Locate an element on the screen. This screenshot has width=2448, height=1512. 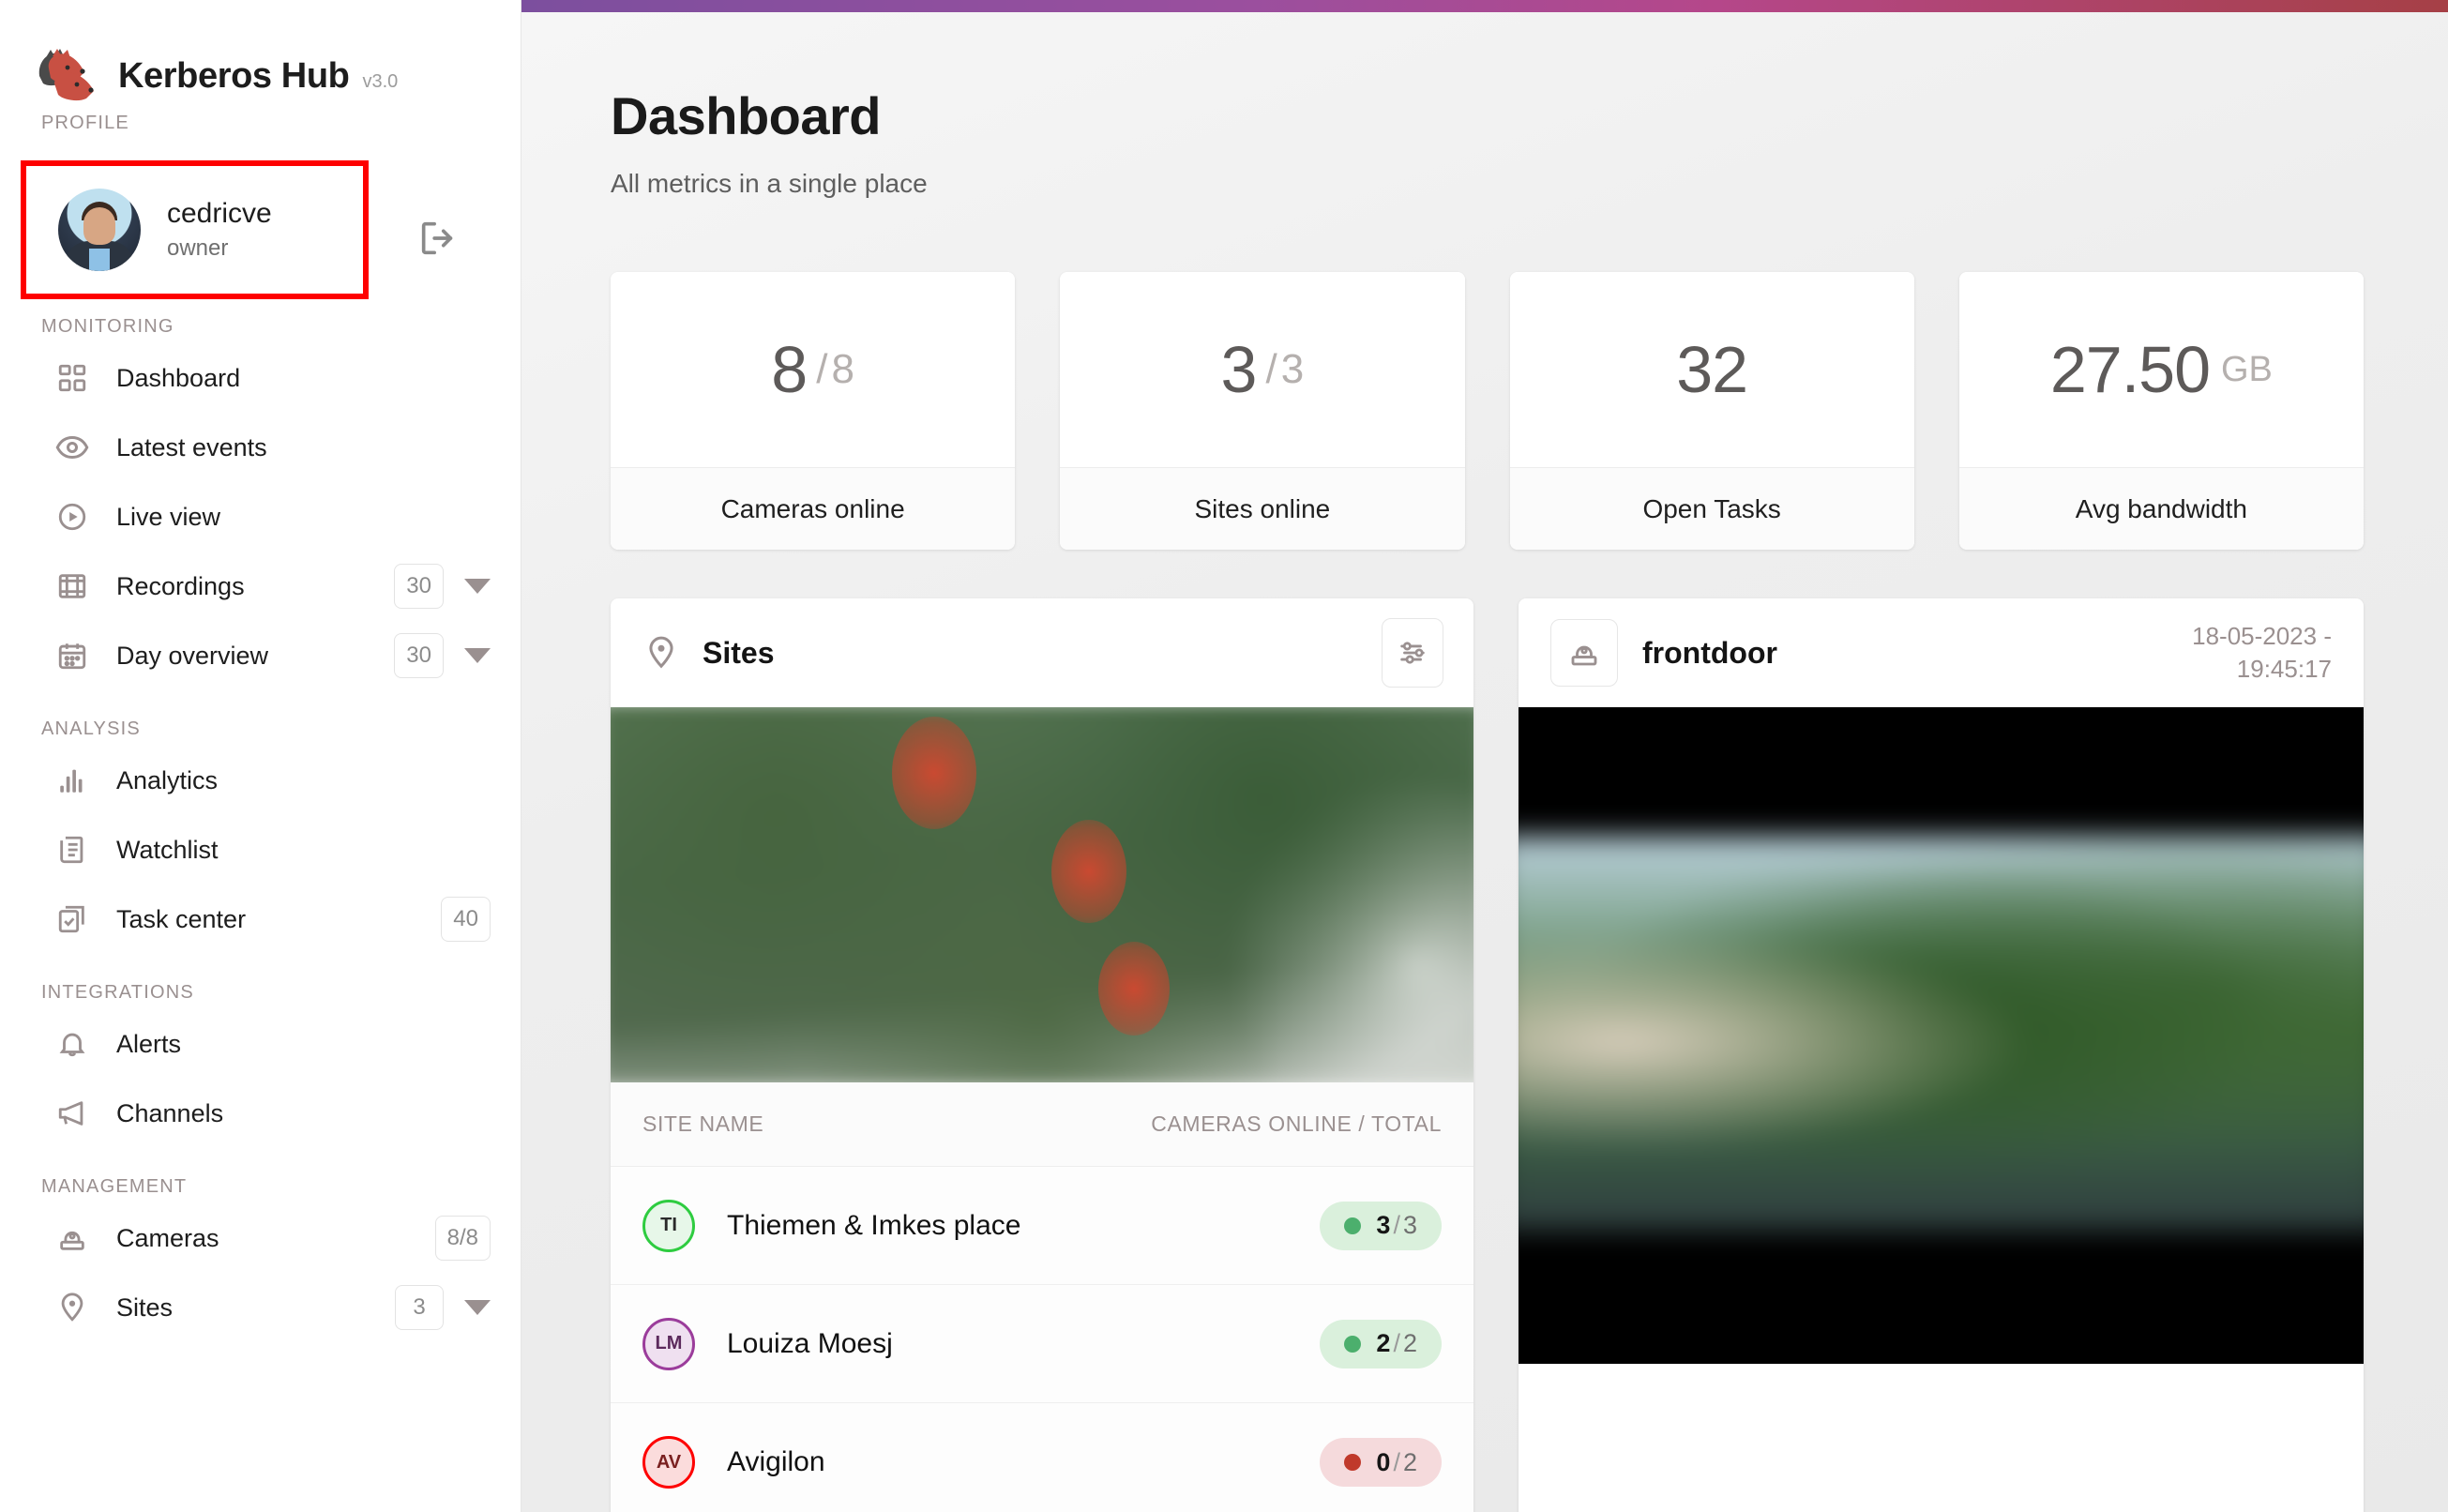
status-badge: 0 / 2 is located at coordinates (1381, 1462).